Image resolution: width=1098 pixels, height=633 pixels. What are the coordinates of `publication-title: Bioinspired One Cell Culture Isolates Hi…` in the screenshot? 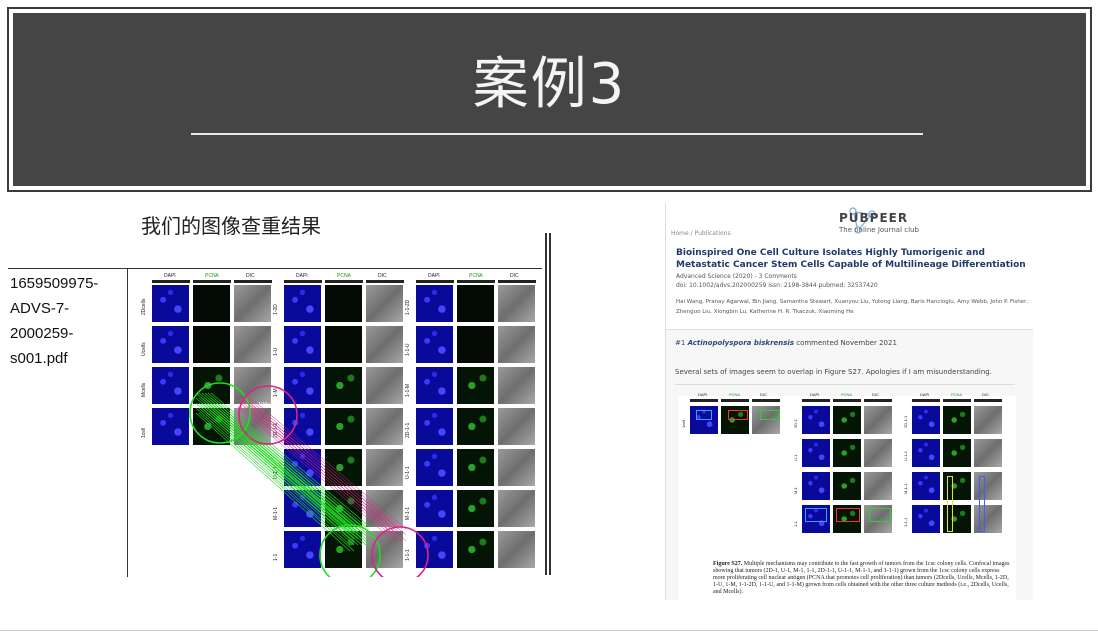 It's located at (853, 259).